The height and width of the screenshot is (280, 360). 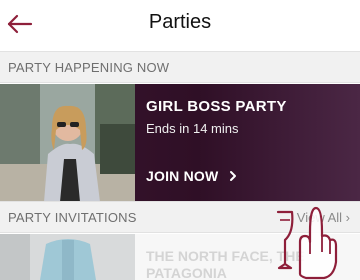 I want to click on chevron-right-icon, so click(x=233, y=176).